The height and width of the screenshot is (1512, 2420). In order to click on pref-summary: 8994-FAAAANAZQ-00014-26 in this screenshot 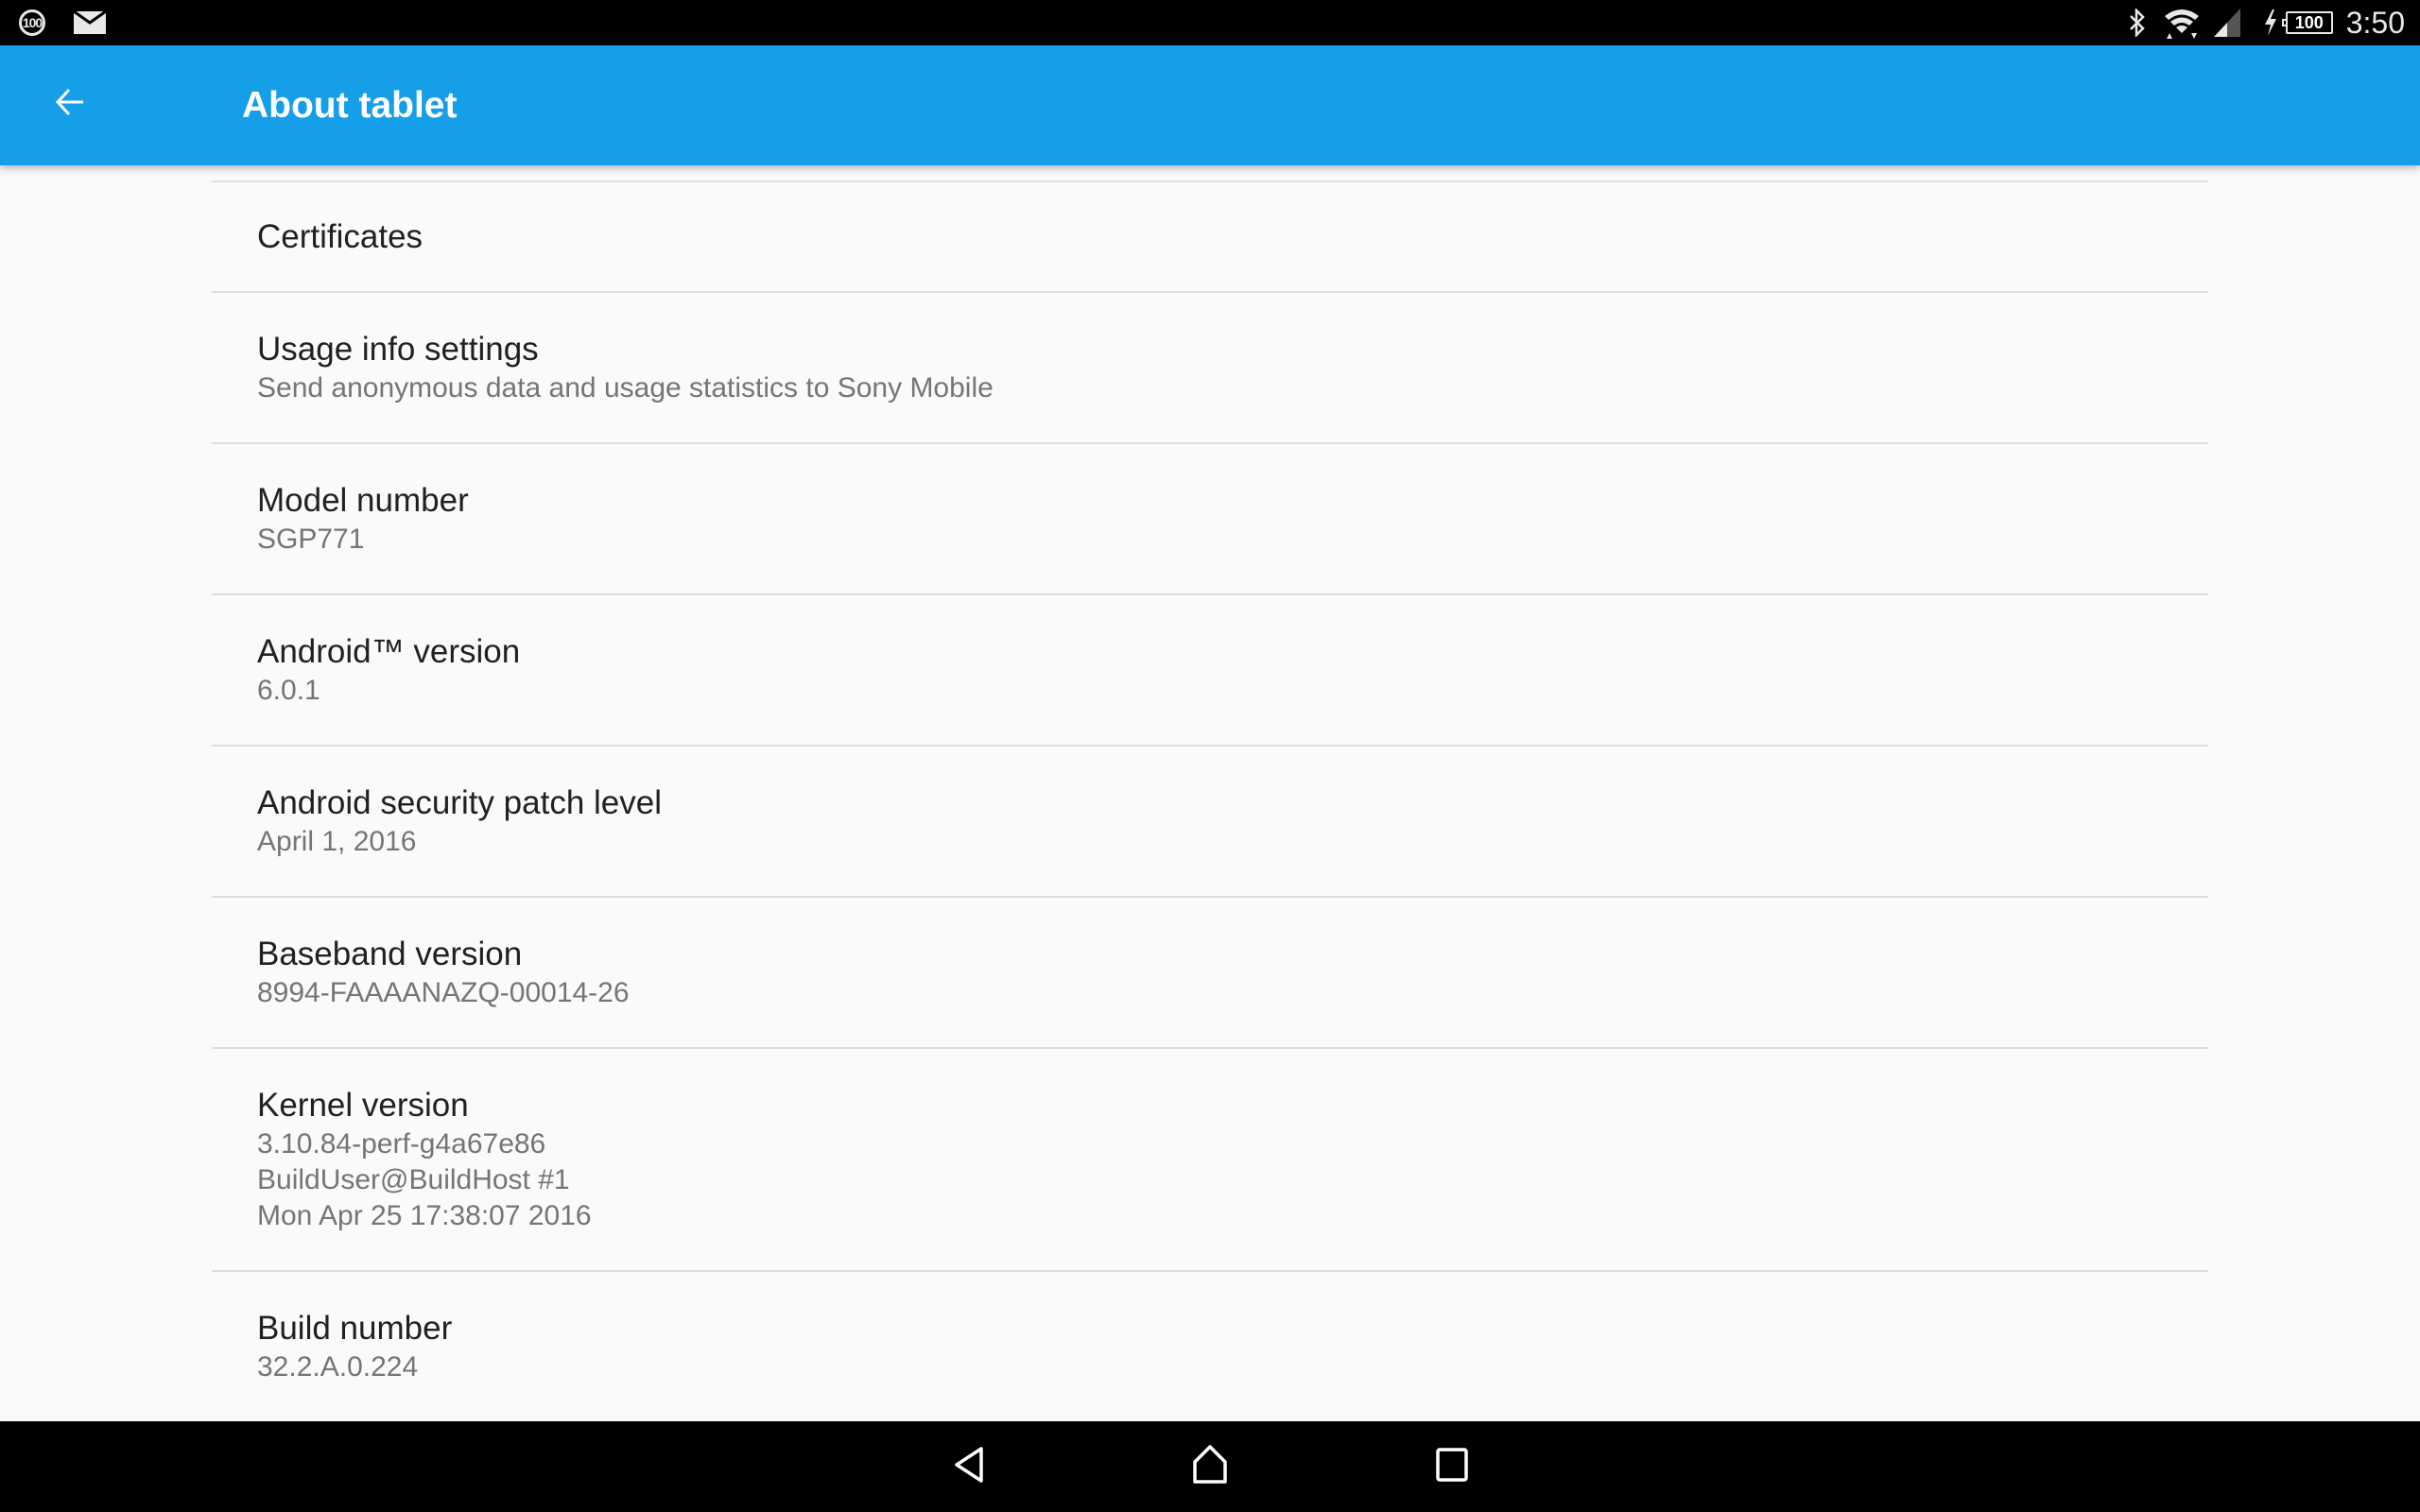, I will do `click(443, 992)`.